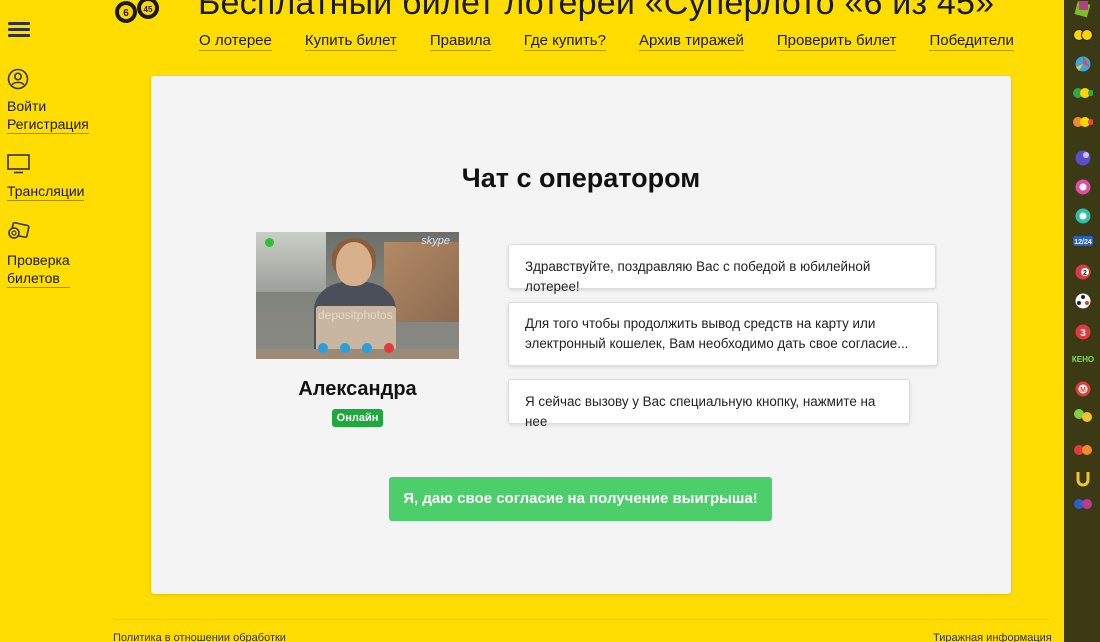 This screenshot has height=642, width=1100. I want to click on privacy-policy-link: Политика в отношении обработки, so click(199, 637).